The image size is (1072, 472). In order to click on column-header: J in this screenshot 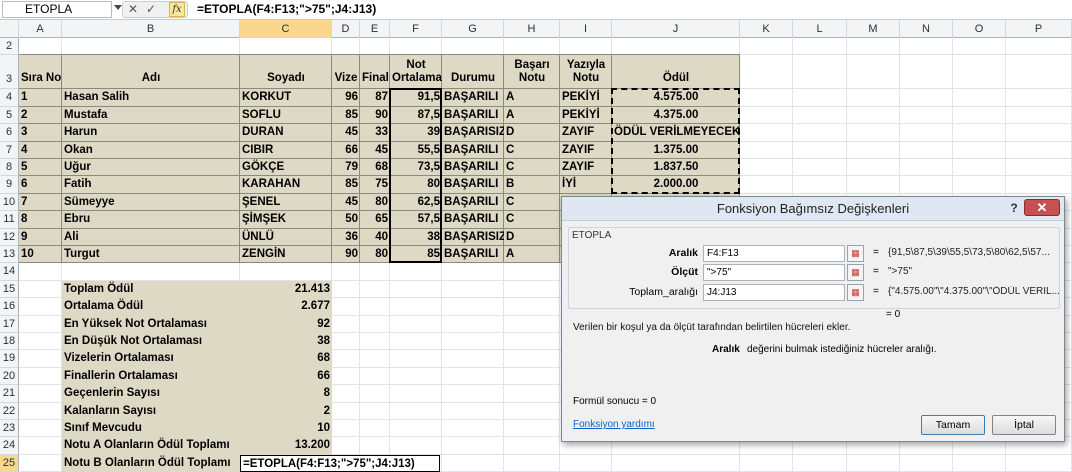, I will do `click(676, 29)`.